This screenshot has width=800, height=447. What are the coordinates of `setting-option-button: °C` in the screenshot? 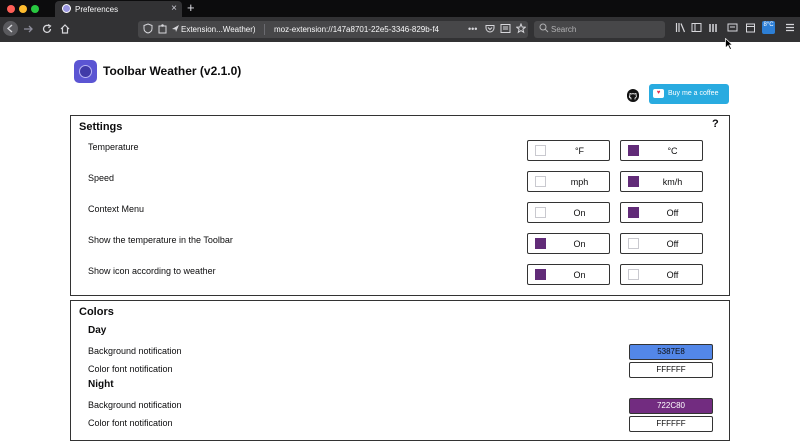 It's located at (661, 150).